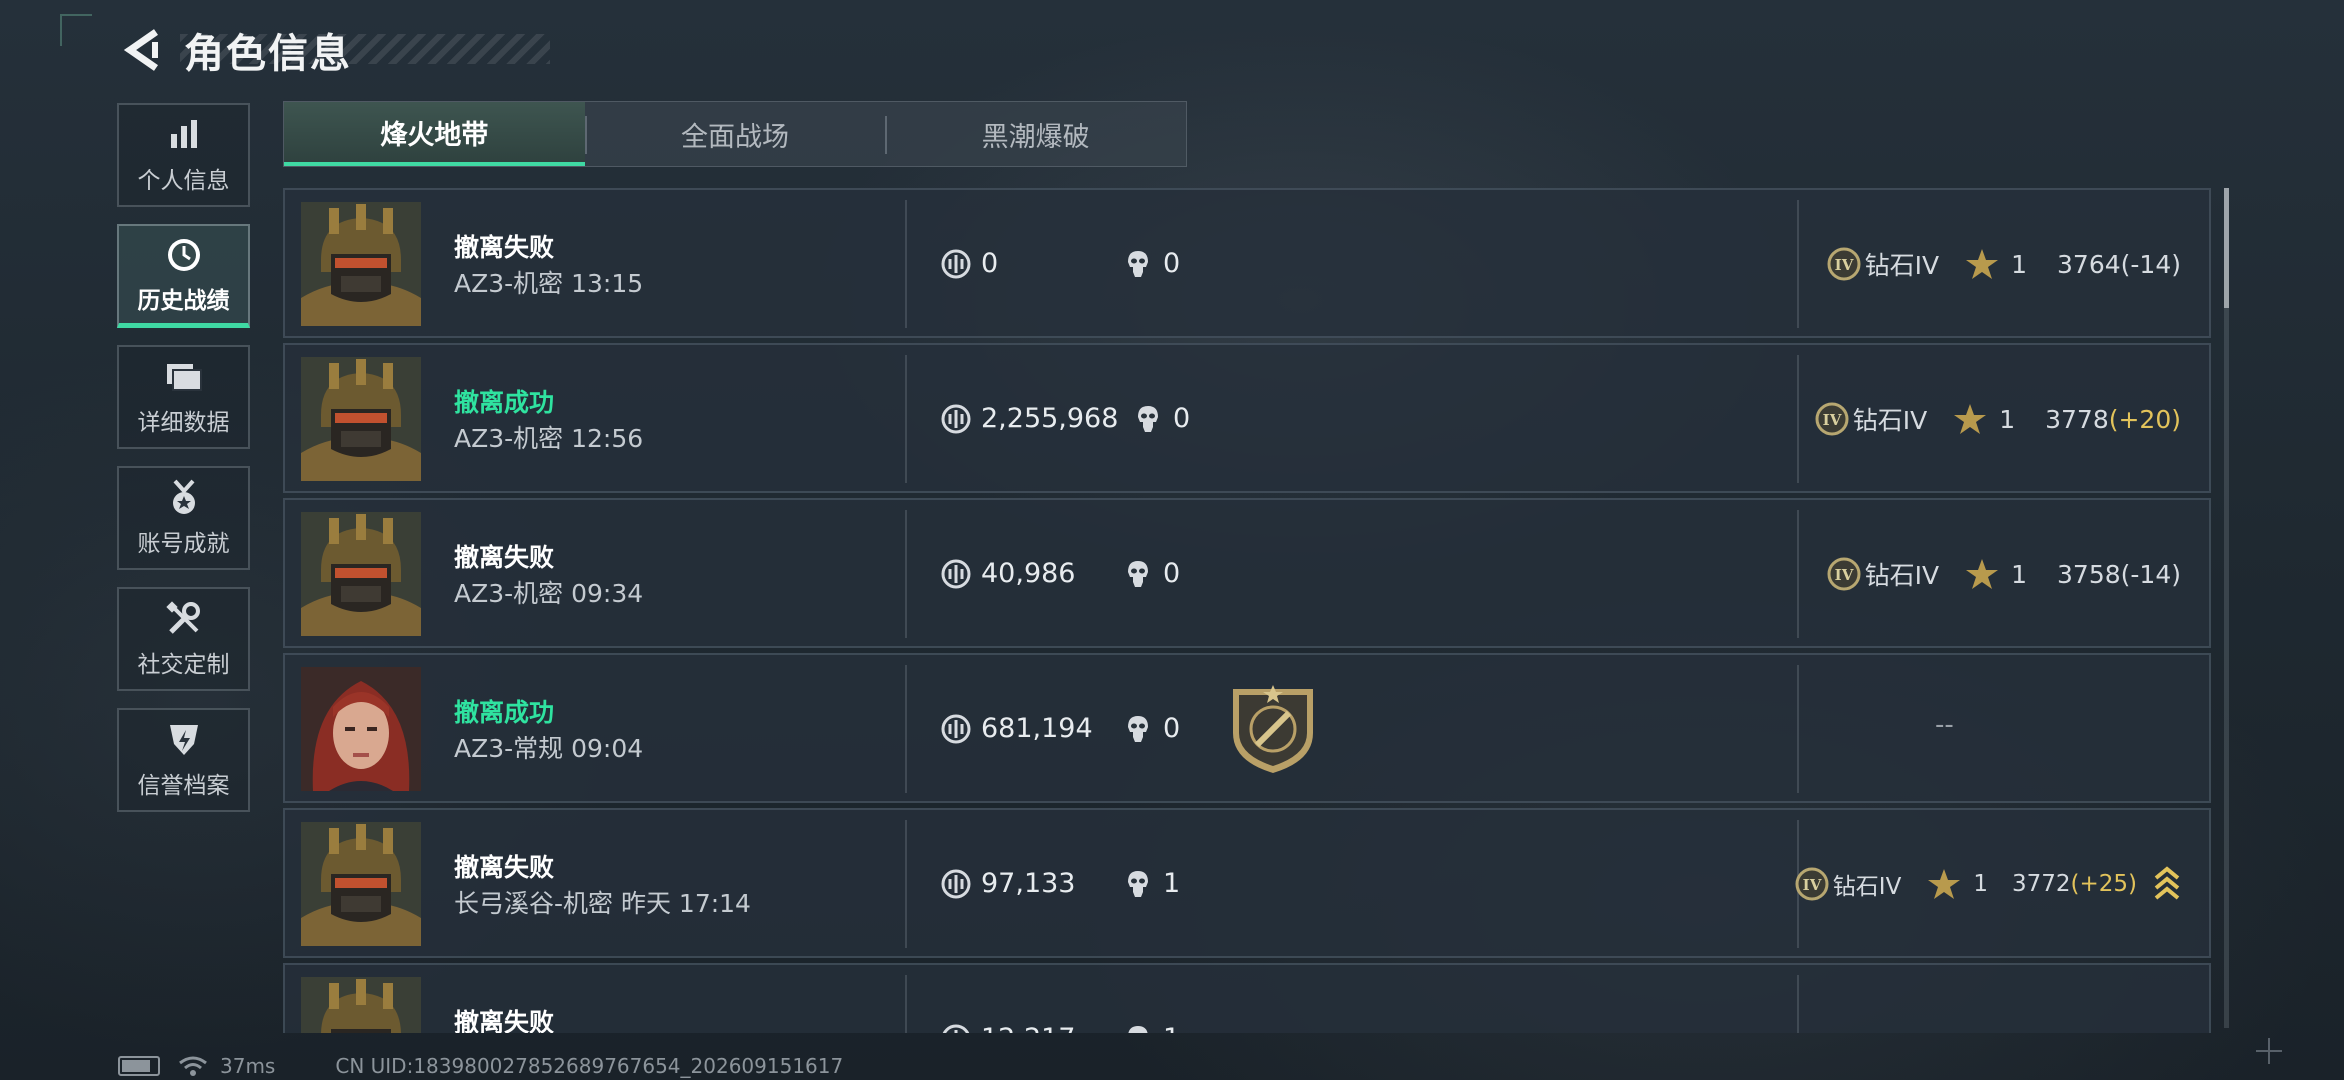 The width and height of the screenshot is (2344, 1080). Describe the element at coordinates (1028, 883) in the screenshot. I see `loot-value-text: 97,133` at that location.